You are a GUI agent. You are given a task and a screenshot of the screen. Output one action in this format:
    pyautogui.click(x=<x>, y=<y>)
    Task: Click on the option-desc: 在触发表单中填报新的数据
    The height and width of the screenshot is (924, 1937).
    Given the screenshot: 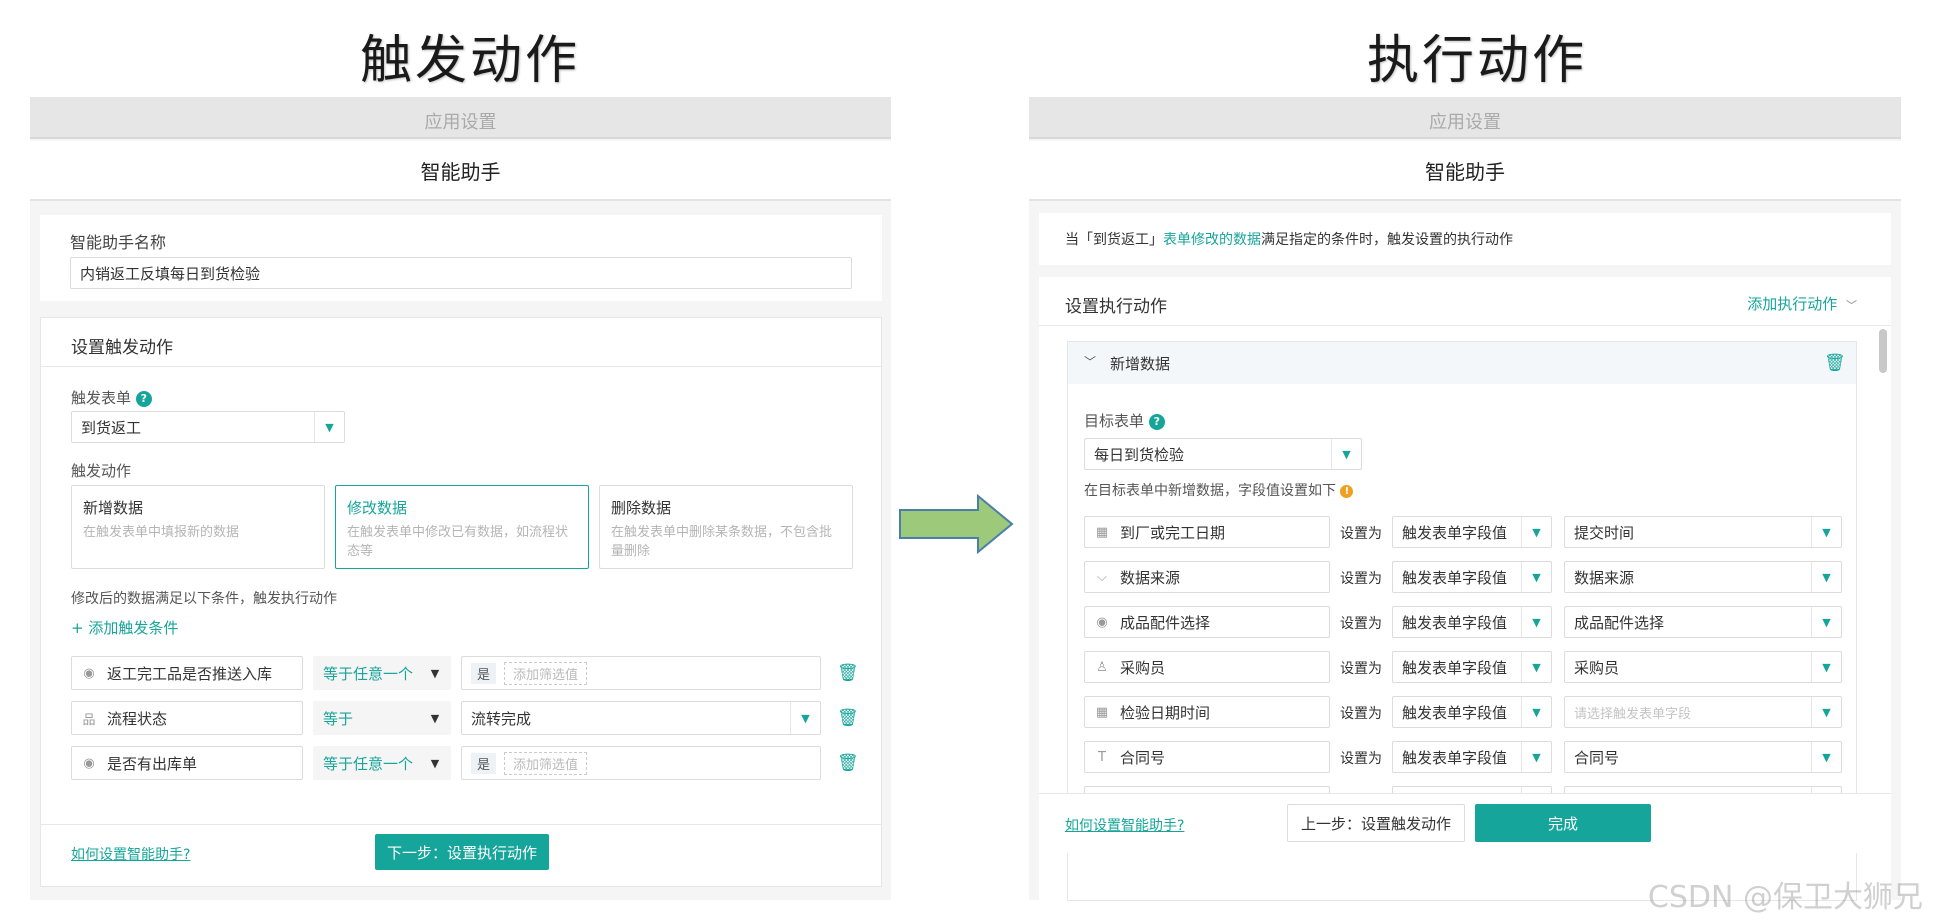 What is the action you would take?
    pyautogui.click(x=161, y=532)
    